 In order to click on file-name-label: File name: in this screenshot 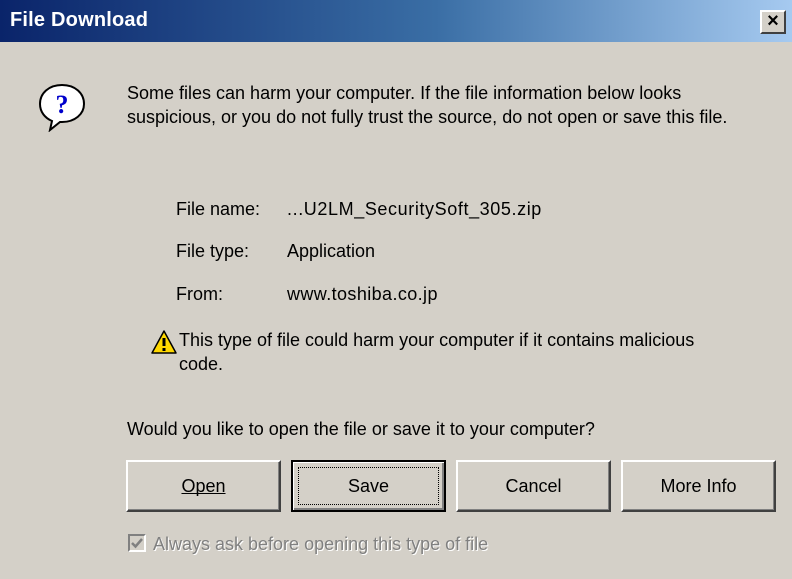, I will do `click(218, 209)`.